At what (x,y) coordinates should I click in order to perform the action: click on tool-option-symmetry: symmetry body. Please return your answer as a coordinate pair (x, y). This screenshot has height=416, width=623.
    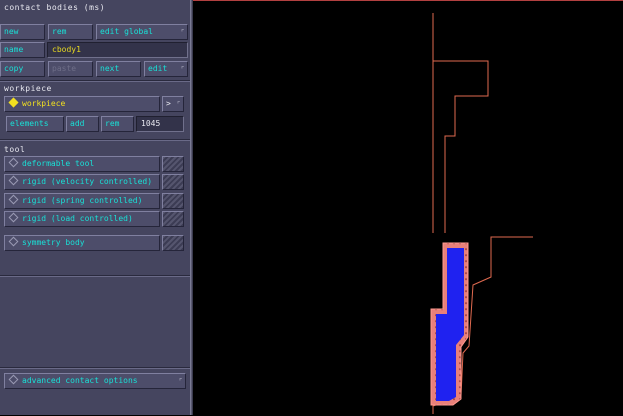
    Looking at the image, I should click on (82, 243).